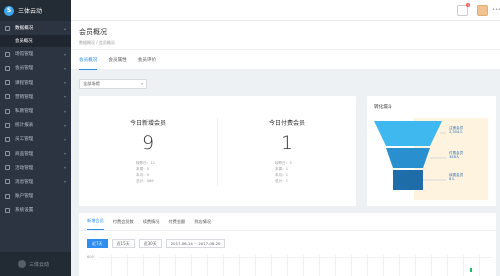  Describe the element at coordinates (97, 243) in the screenshot. I see `range-7-days-button: 近7天` at that location.